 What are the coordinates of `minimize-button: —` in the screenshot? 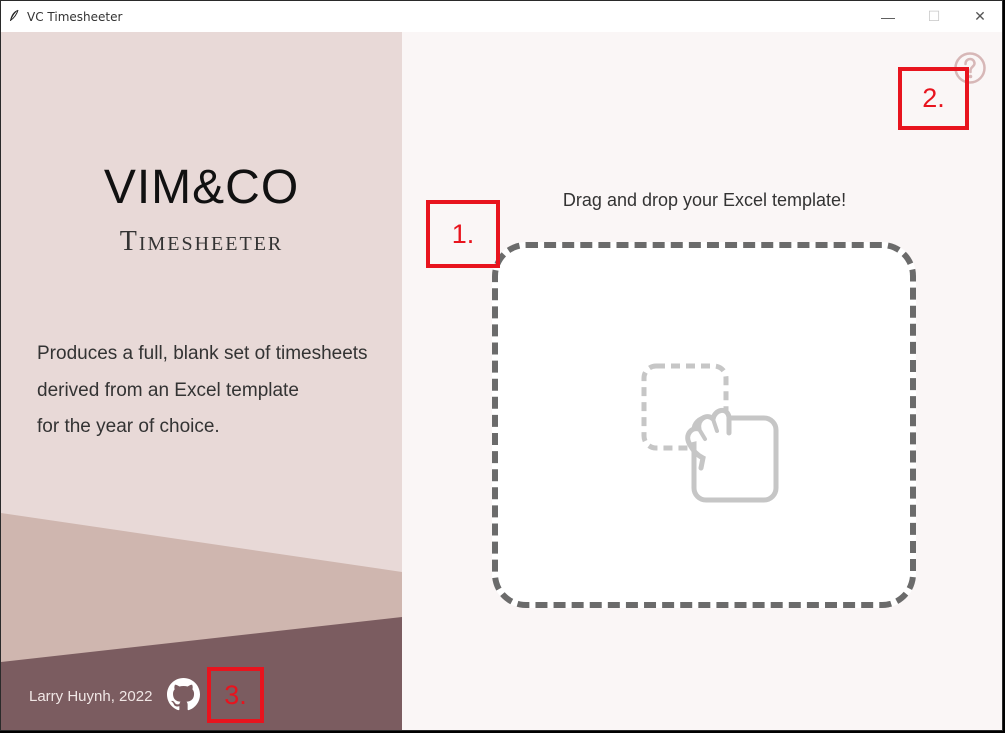 It's located at (888, 16).